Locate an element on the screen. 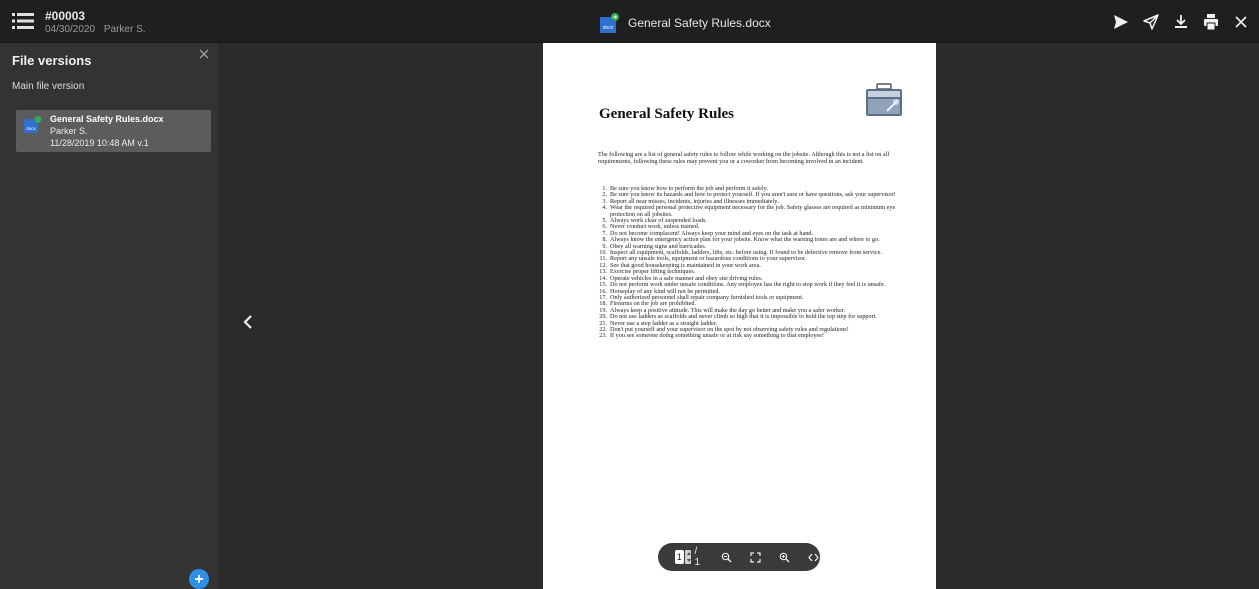 The width and height of the screenshot is (1259, 589). file-type-label: docx is located at coordinates (31, 128).